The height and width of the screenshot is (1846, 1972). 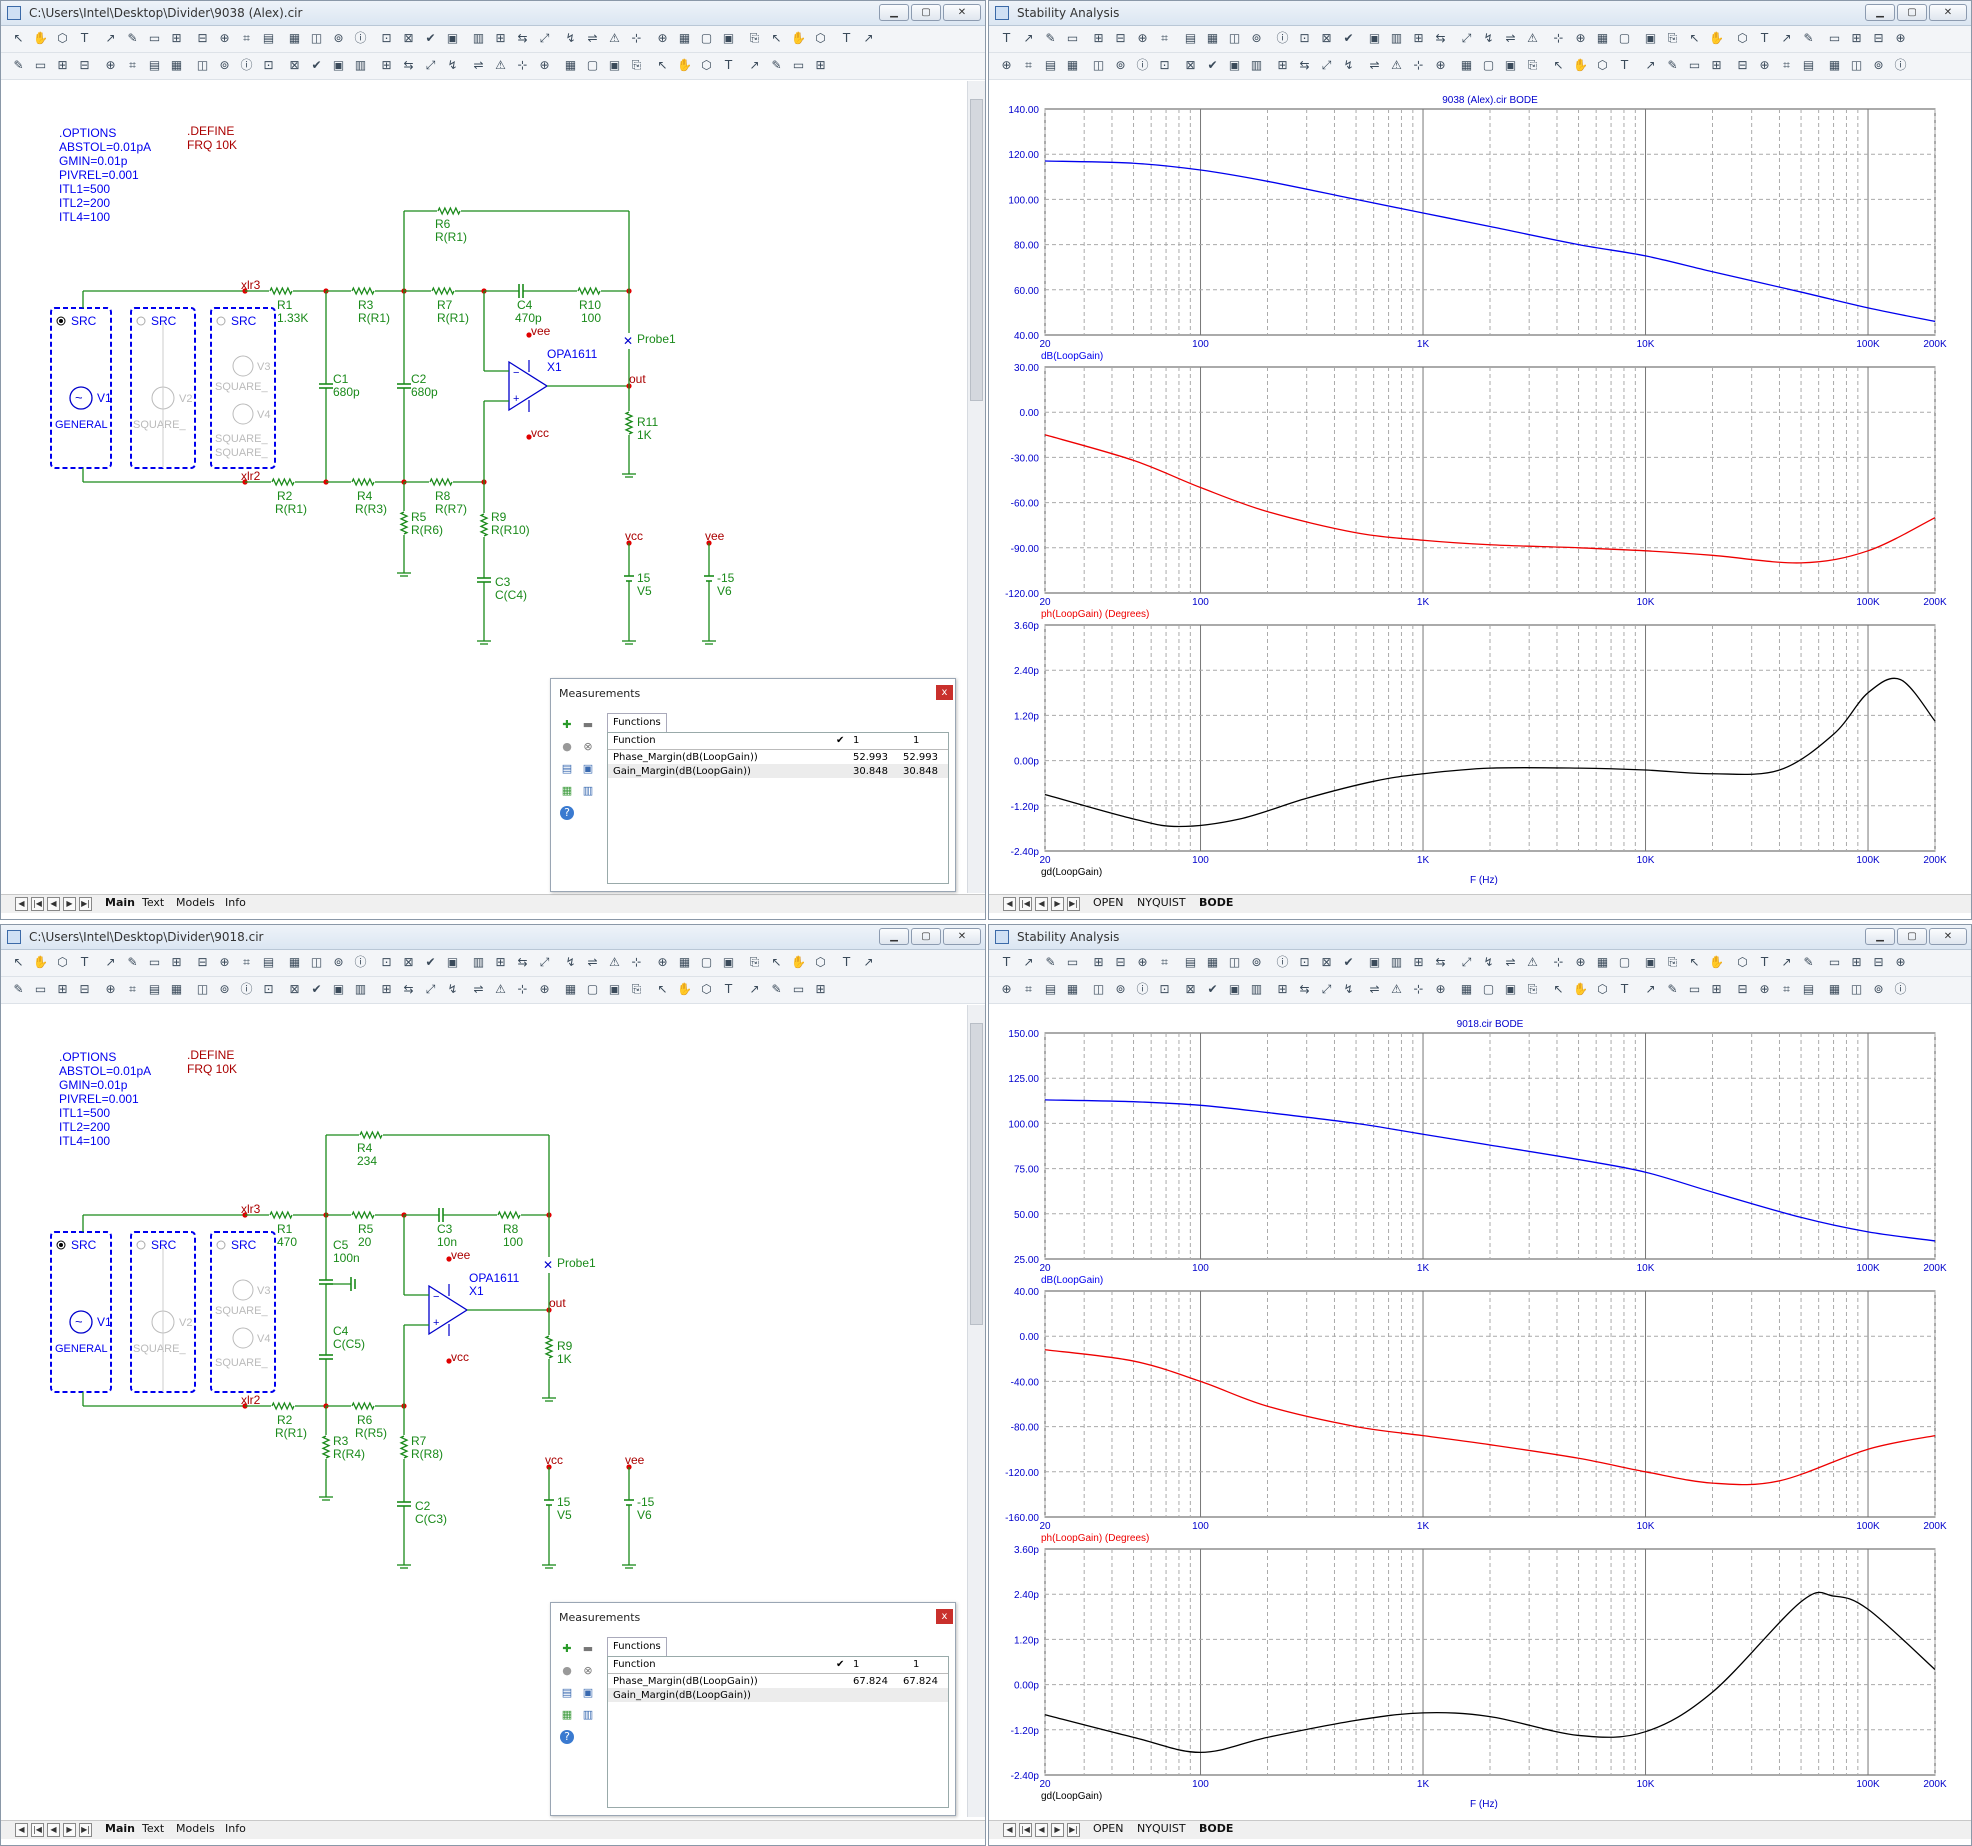 I want to click on toolbar-tool-icon: T, so click(x=1764, y=962).